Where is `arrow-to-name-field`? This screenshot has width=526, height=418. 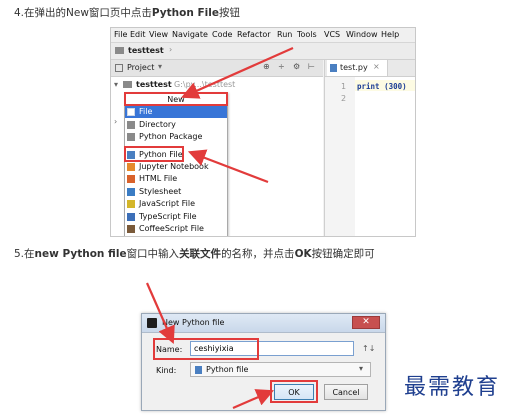
arrow-to-name-field is located at coordinates (160, 313).